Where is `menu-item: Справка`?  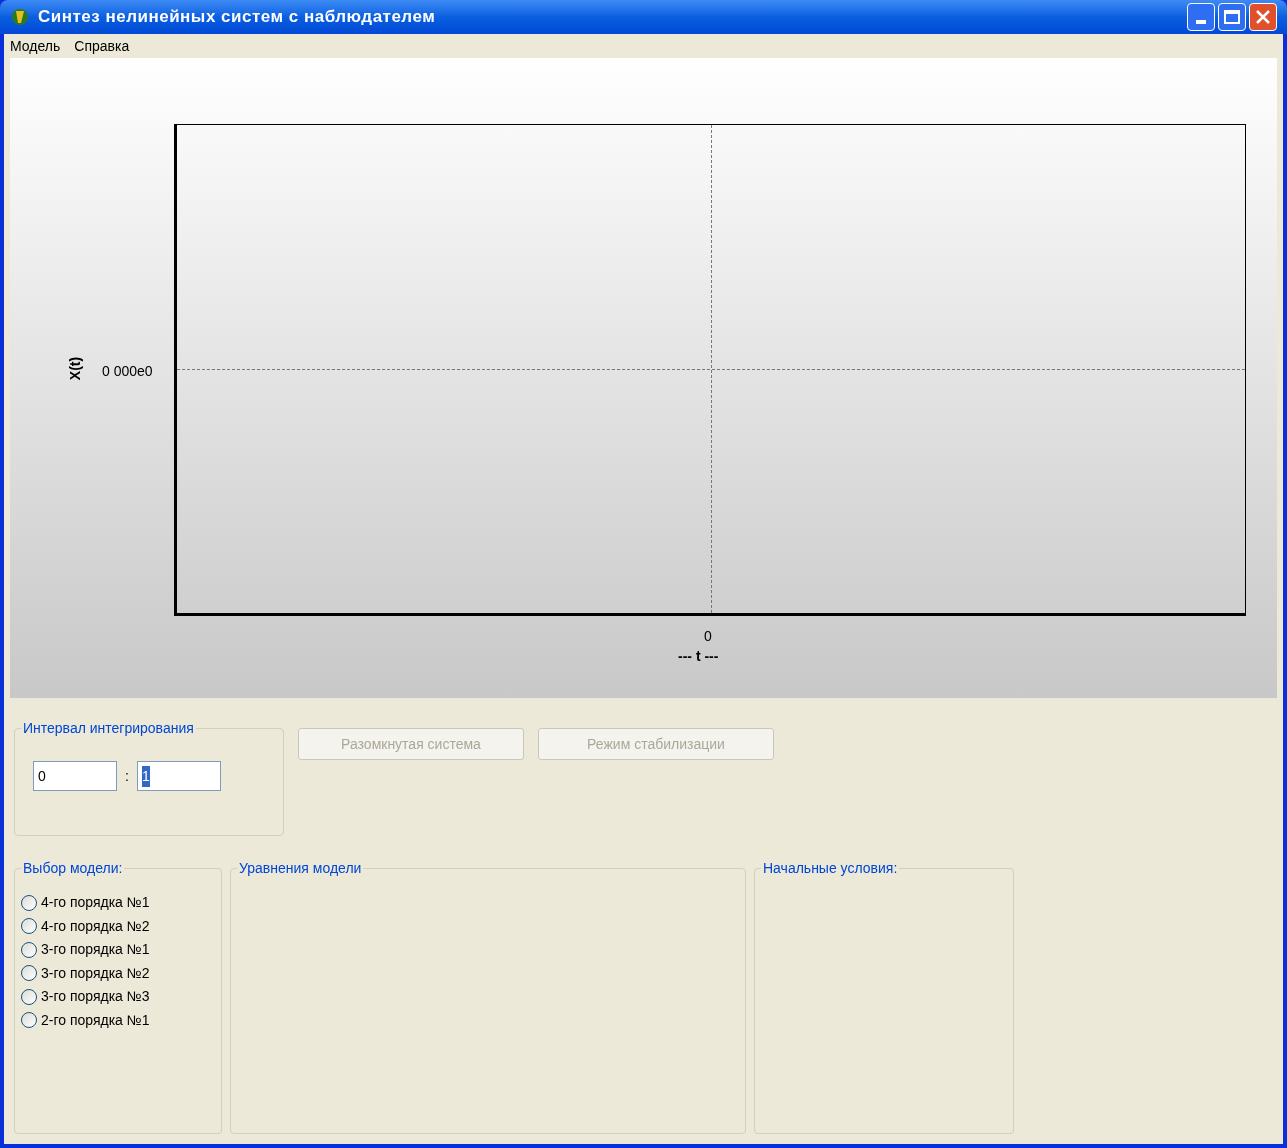 menu-item: Справка is located at coordinates (102, 46).